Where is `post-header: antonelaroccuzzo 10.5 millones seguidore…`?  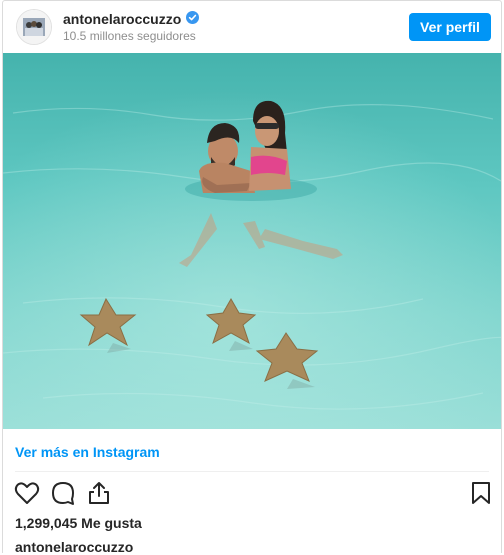 post-header: antonelaroccuzzo 10.5 millones seguidore… is located at coordinates (252, 27).